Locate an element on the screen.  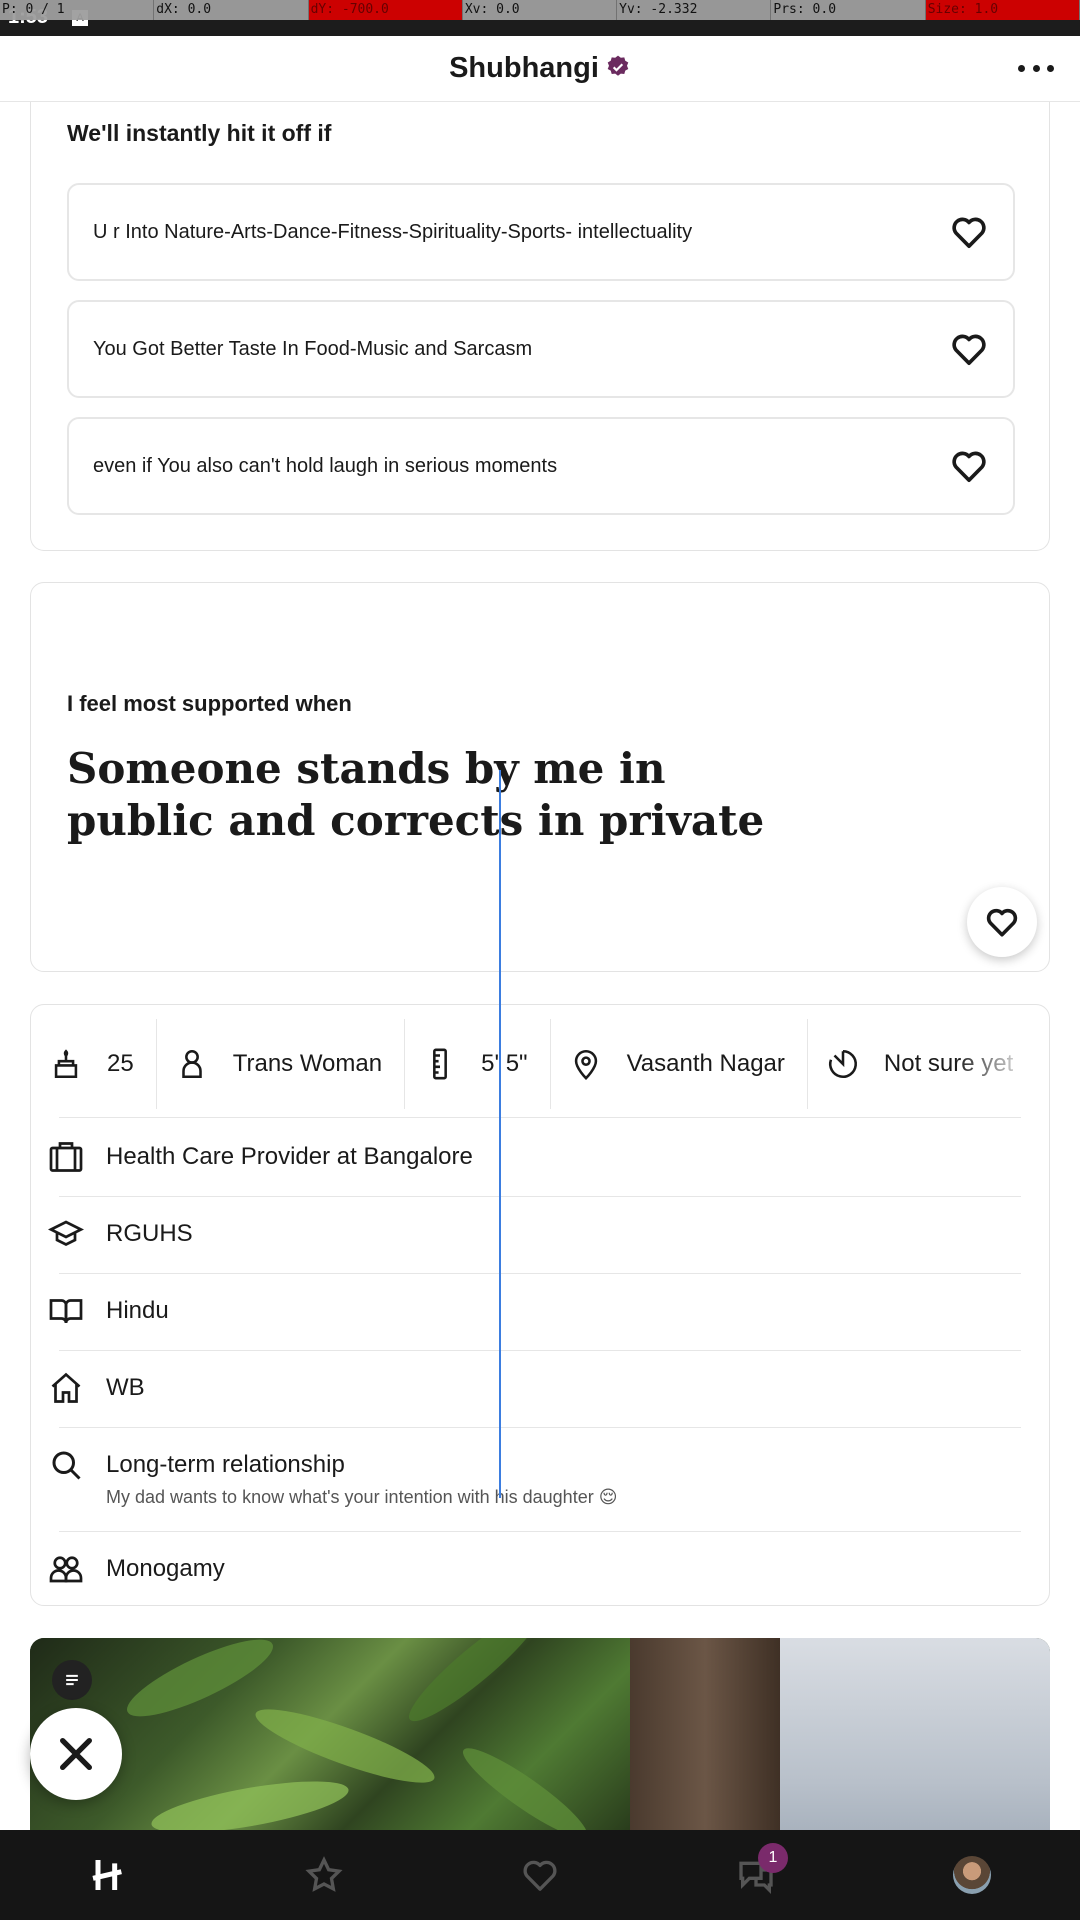
person-icon is located at coordinates (191, 1064).